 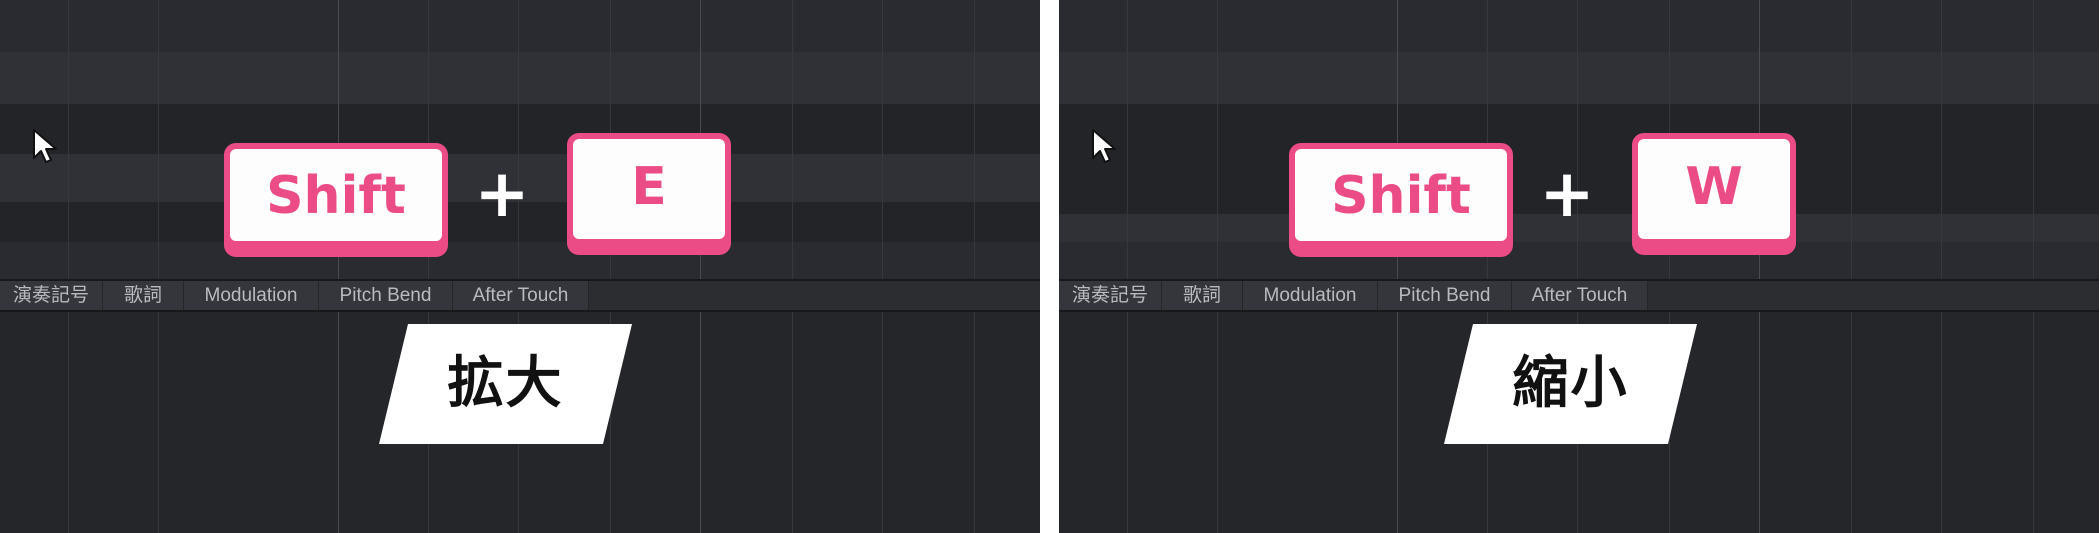 I want to click on caption-zoom-out: 縮小, so click(x=1570, y=384).